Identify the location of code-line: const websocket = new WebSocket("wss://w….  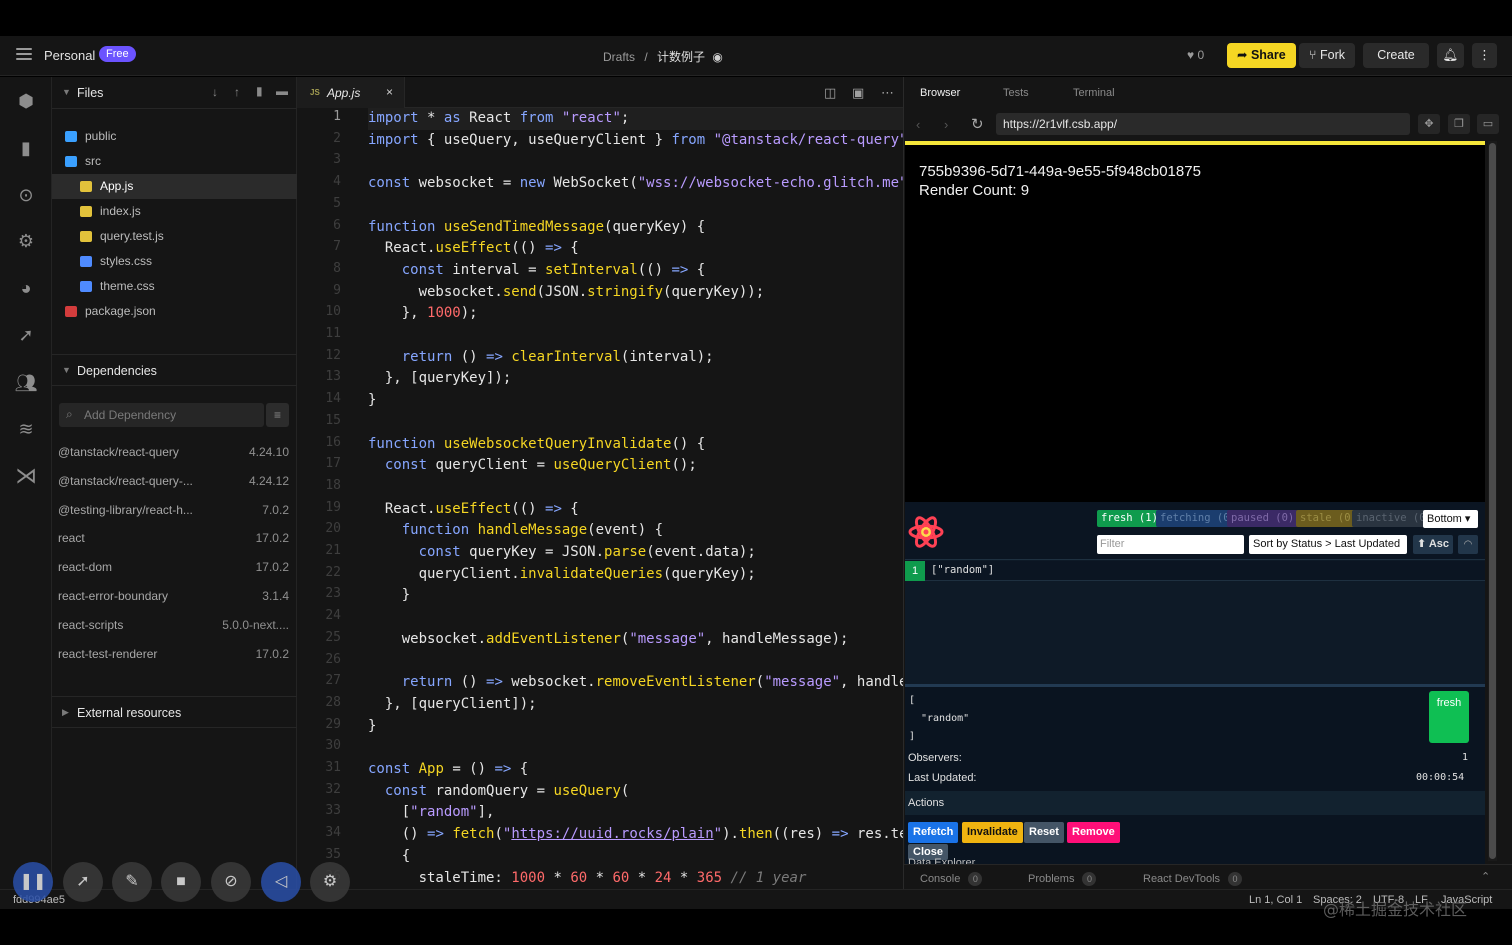
(635, 184).